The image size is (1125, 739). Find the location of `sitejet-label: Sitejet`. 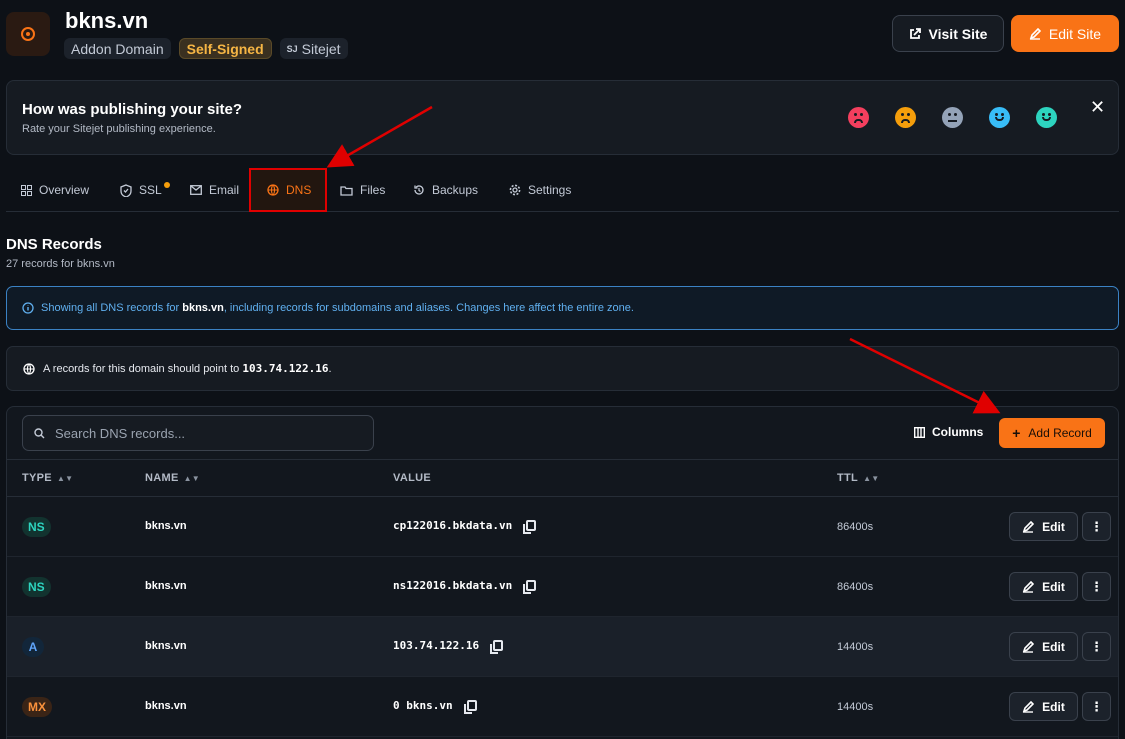

sitejet-label: Sitejet is located at coordinates (321, 48).